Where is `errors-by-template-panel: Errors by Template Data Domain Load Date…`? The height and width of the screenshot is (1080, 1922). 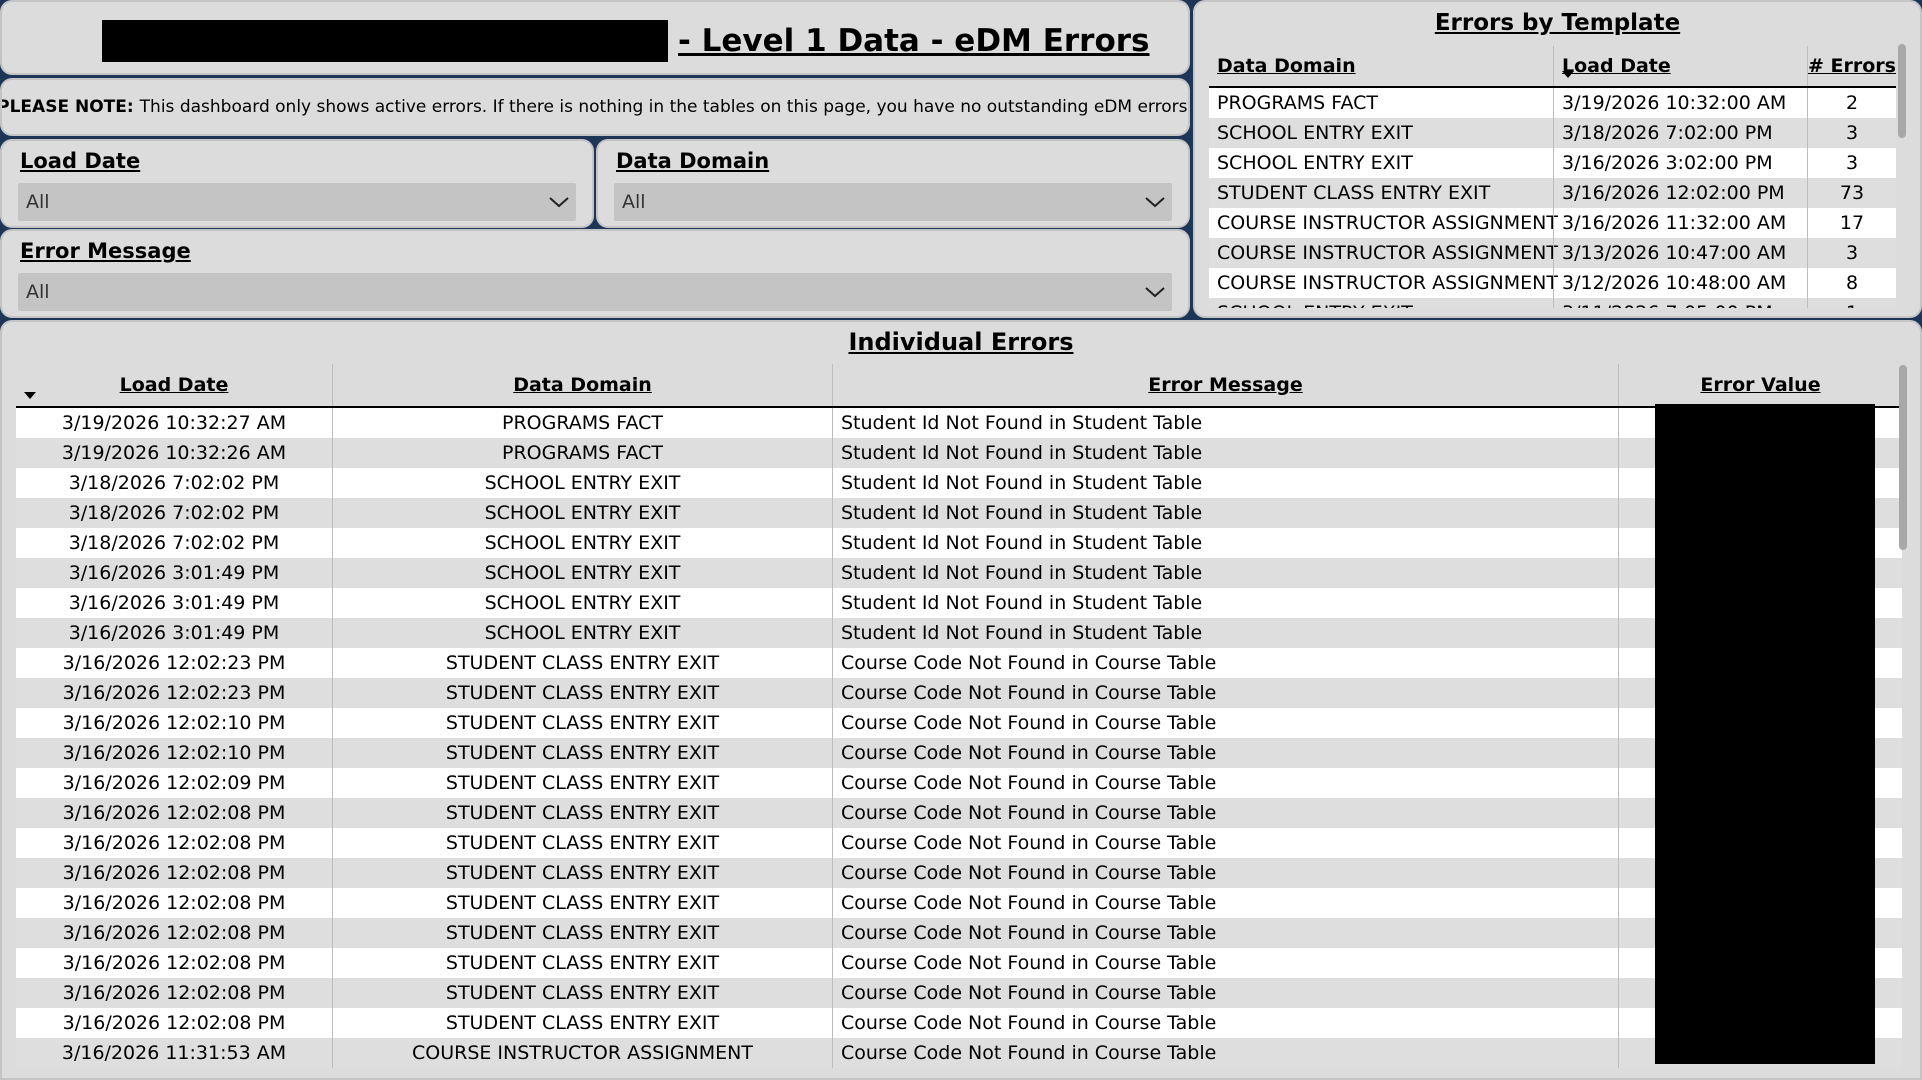 errors-by-template-panel: Errors by Template Data Domain Load Date… is located at coordinates (1557, 159).